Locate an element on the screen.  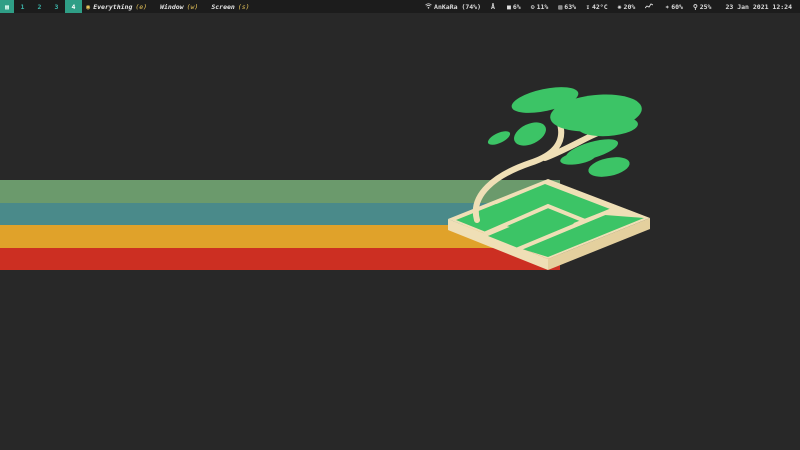
datetime-text: 23 Jan 2021 12:24 is located at coordinates (758, 6).